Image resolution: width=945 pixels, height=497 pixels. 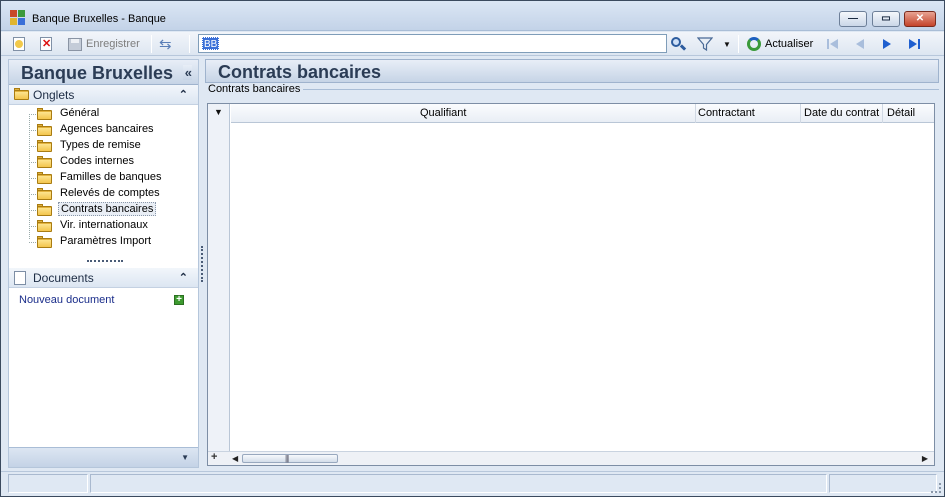 I want to click on column-header-qualifiant: Qualifiant, so click(x=443, y=113).